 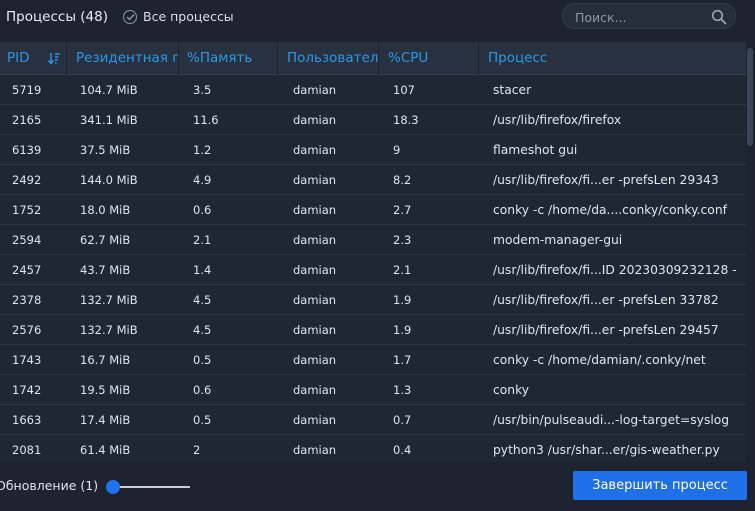 What do you see at coordinates (402, 180) in the screenshot?
I see `cell-cpu: 8.2` at bounding box center [402, 180].